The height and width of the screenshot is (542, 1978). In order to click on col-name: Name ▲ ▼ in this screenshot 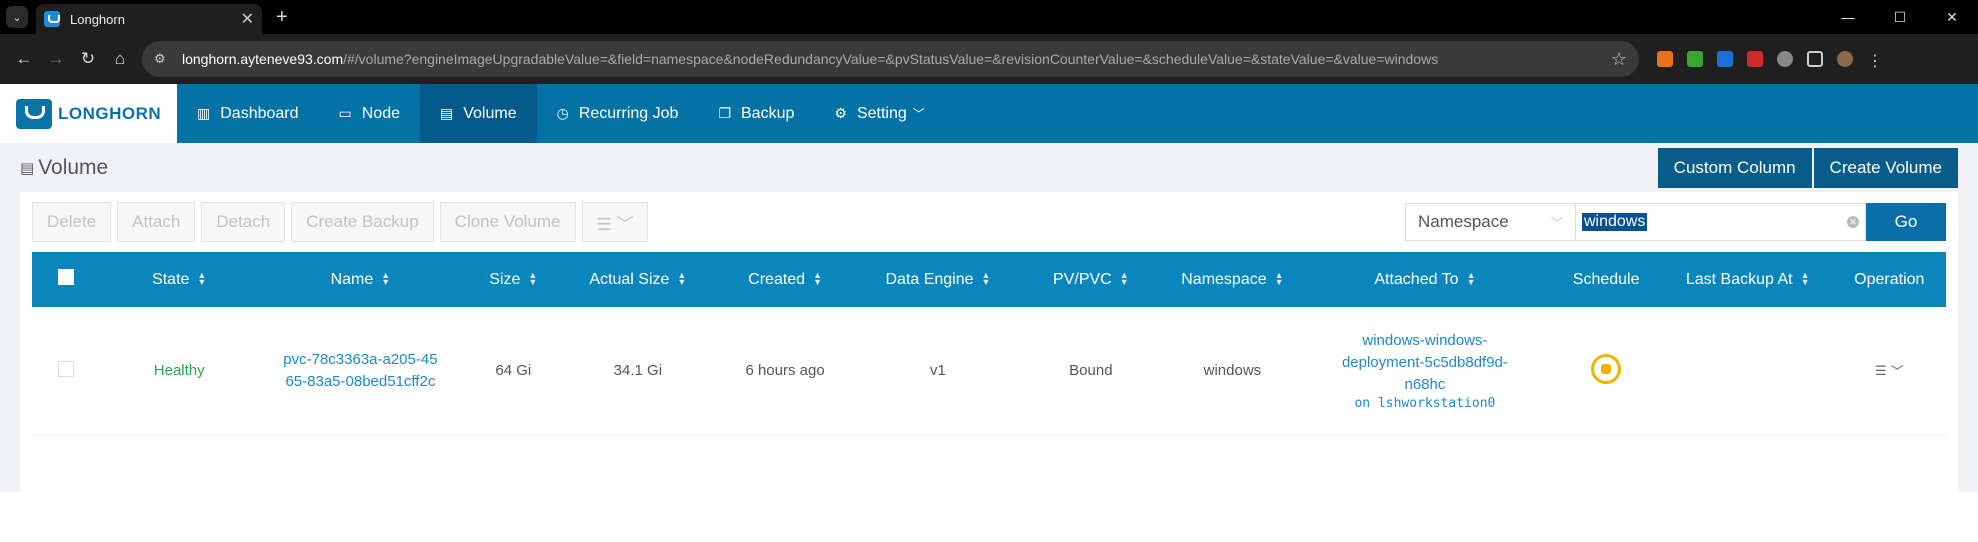, I will do `click(360, 279)`.